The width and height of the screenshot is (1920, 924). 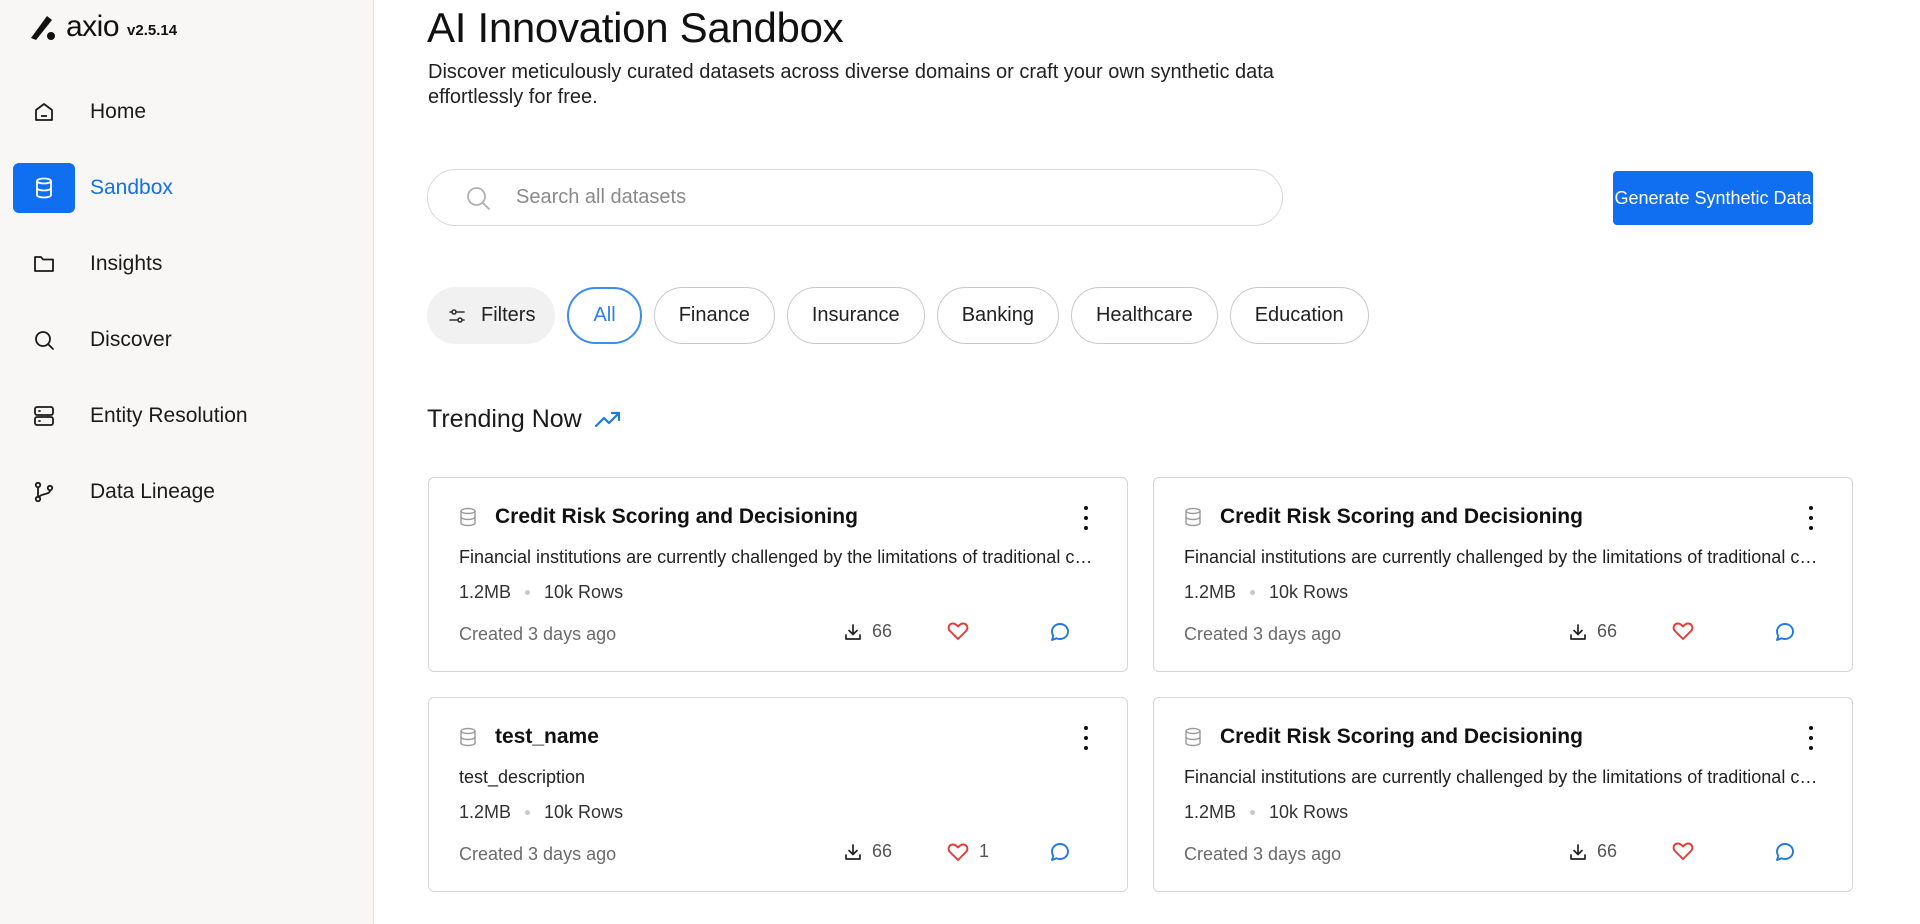 What do you see at coordinates (547, 737) in the screenshot?
I see `card-title: test_name` at bounding box center [547, 737].